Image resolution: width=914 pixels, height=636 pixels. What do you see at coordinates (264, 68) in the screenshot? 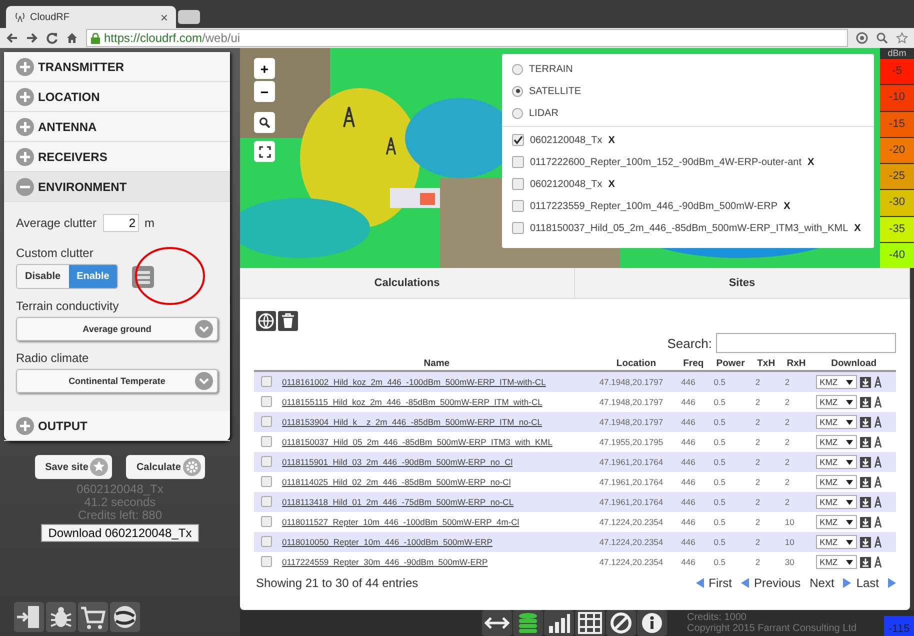
I see `zoom-button: +` at bounding box center [264, 68].